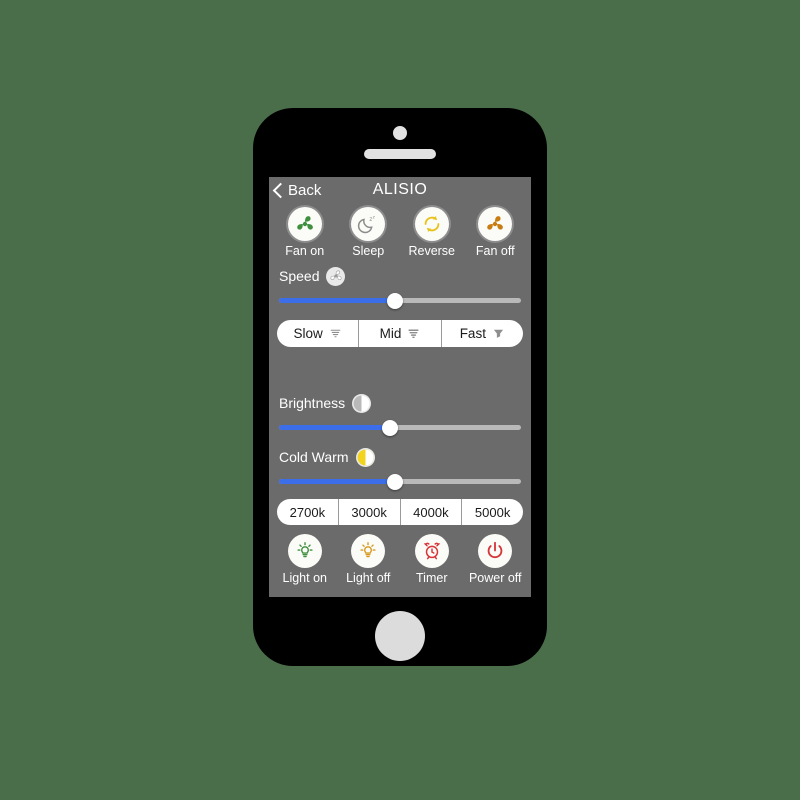 Image resolution: width=800 pixels, height=800 pixels. I want to click on cold-warm-label-row: Cold Warm, so click(400, 457).